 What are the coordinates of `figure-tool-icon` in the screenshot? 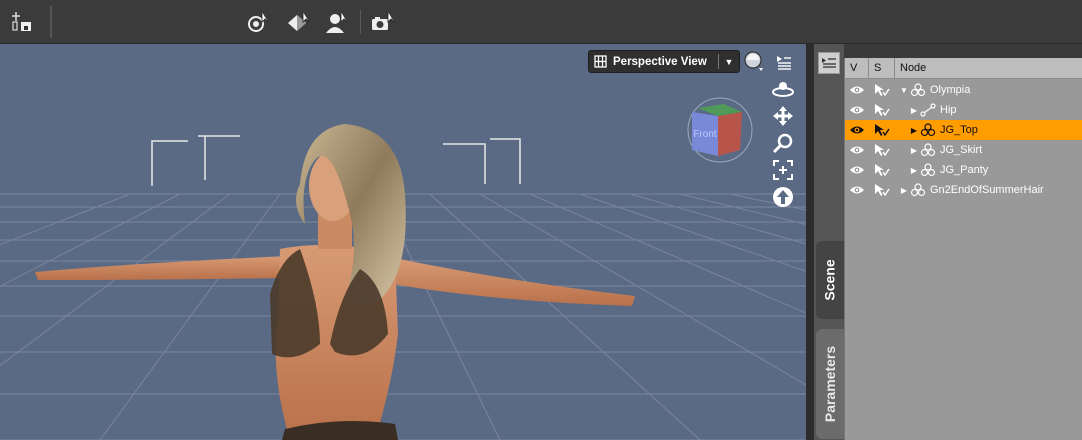 It's located at (336, 22).